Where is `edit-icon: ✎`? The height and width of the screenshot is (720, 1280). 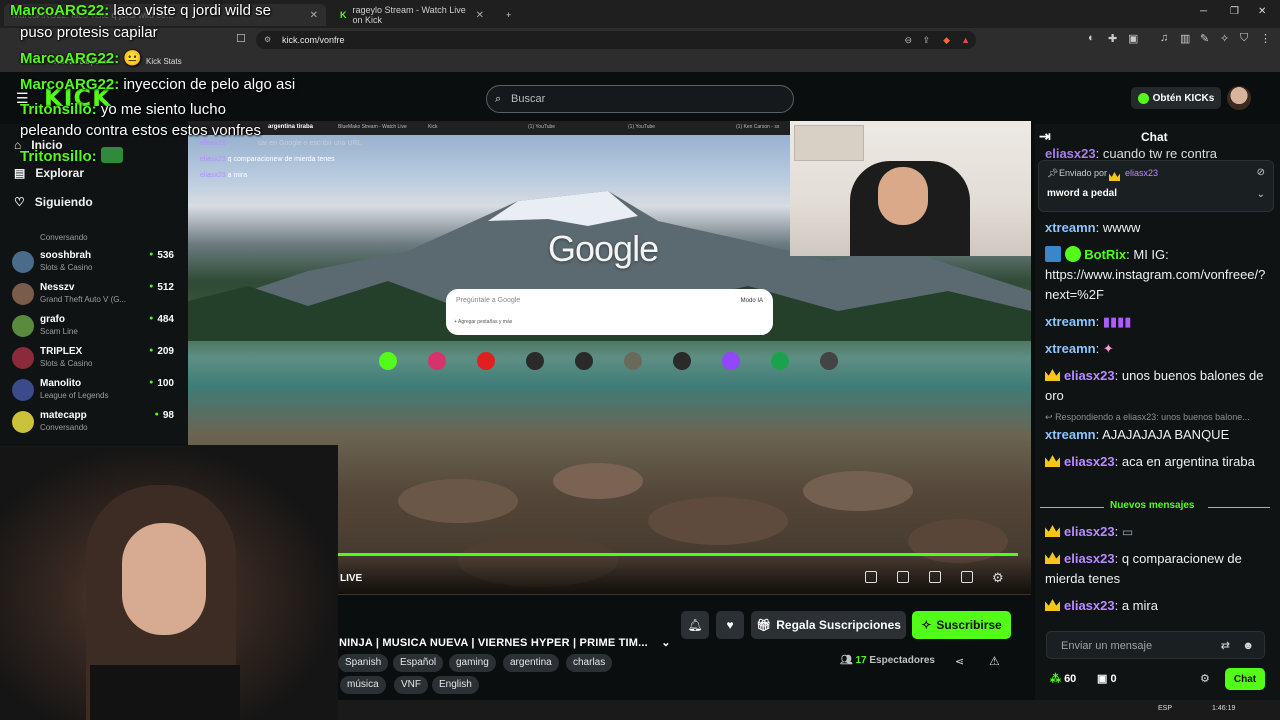 edit-icon: ✎ is located at coordinates (1204, 38).